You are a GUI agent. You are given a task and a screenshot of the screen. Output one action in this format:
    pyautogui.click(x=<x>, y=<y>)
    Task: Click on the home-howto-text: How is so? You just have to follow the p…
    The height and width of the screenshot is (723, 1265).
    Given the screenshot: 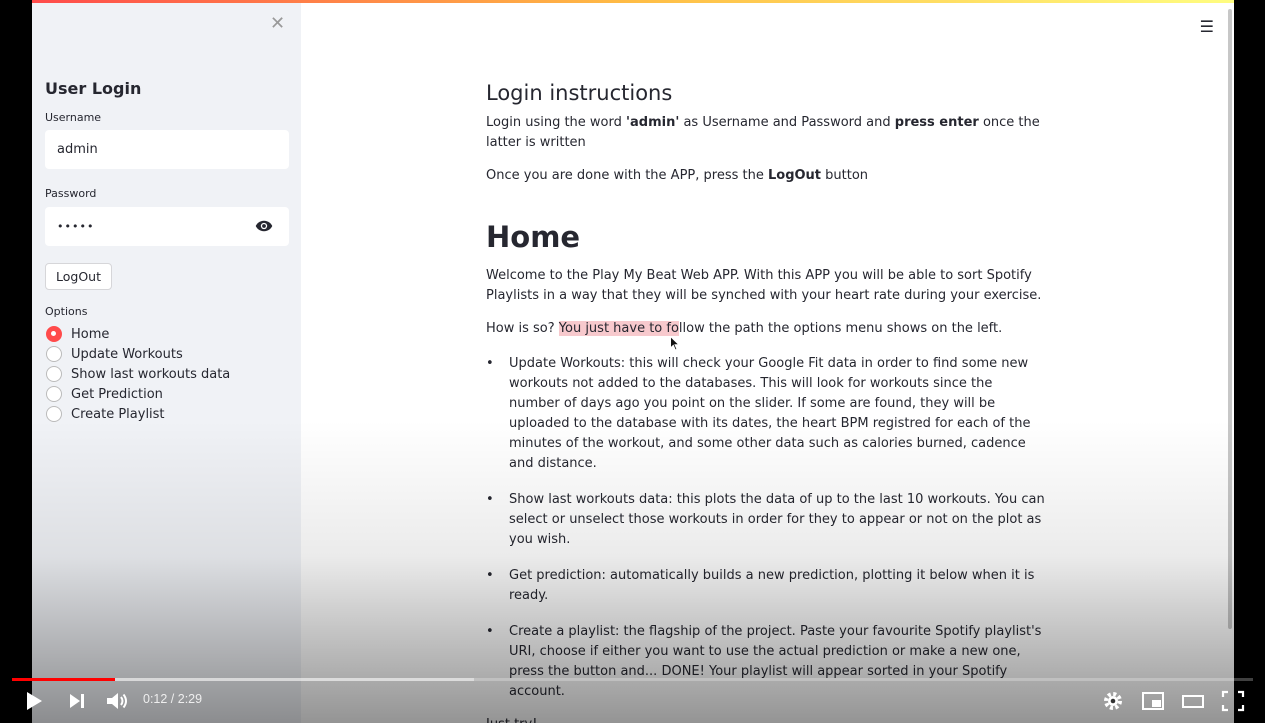 What is the action you would take?
    pyautogui.click(x=744, y=328)
    